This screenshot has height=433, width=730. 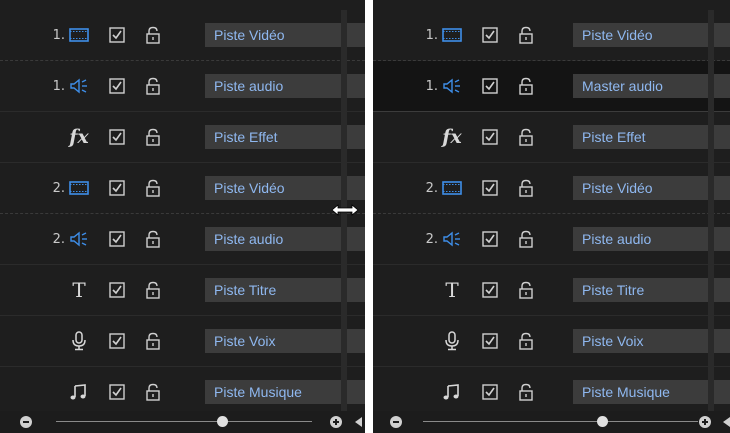 I want to click on resize-cursor-icon, so click(x=345, y=210).